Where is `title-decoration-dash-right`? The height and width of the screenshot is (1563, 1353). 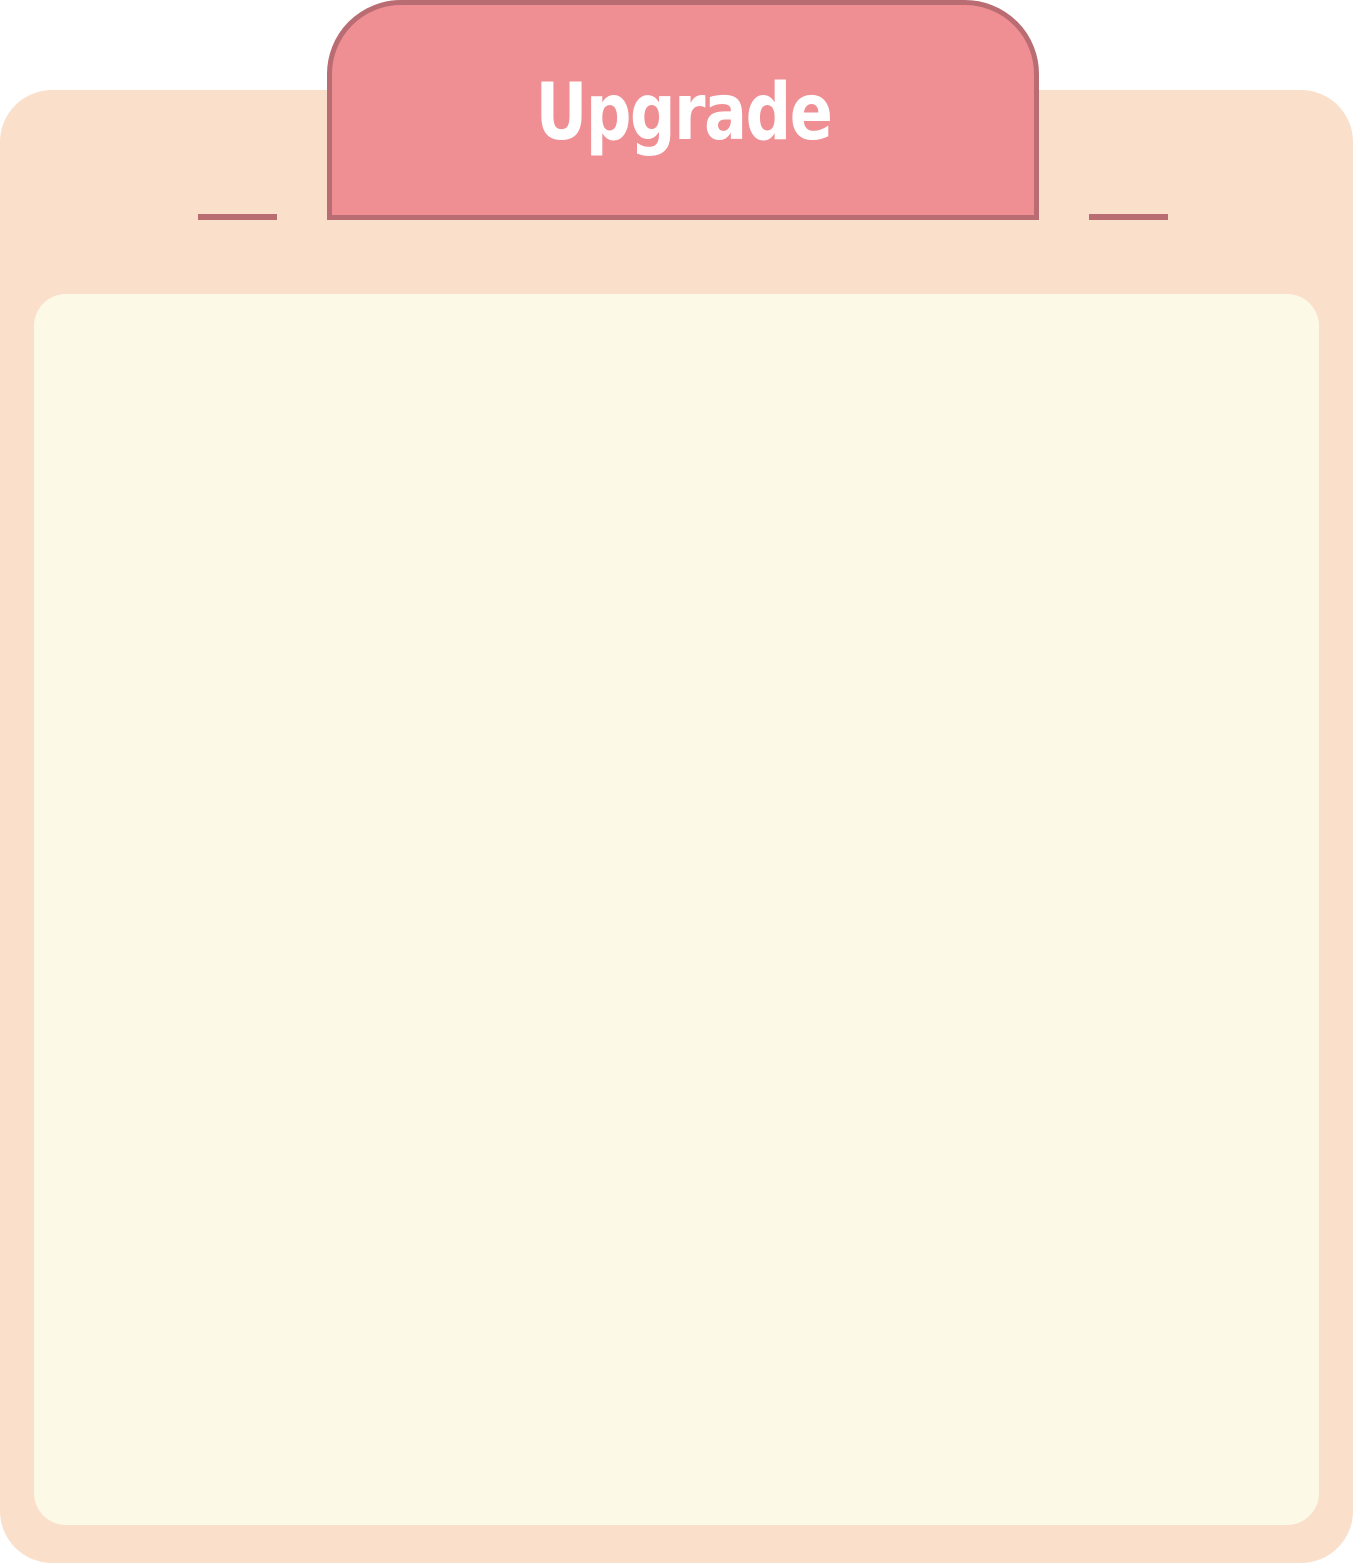 title-decoration-dash-right is located at coordinates (1128, 217).